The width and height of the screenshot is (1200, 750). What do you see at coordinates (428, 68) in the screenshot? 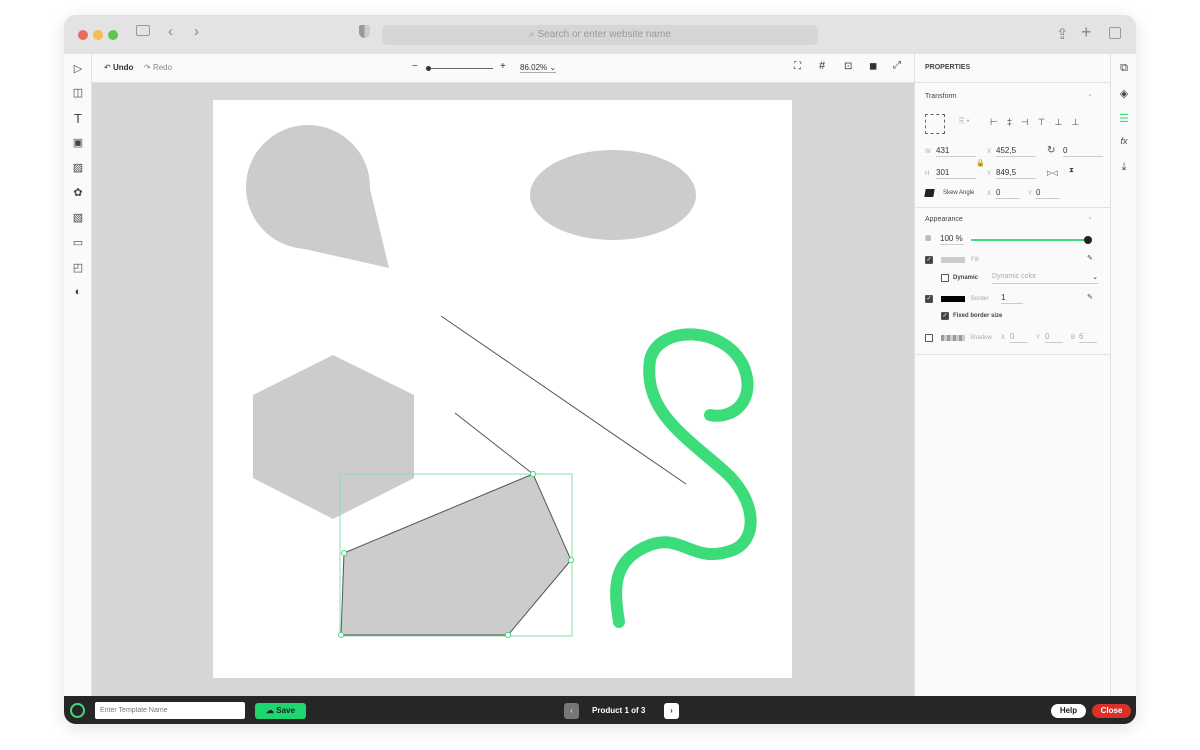
I see `zoom-slider-handle` at bounding box center [428, 68].